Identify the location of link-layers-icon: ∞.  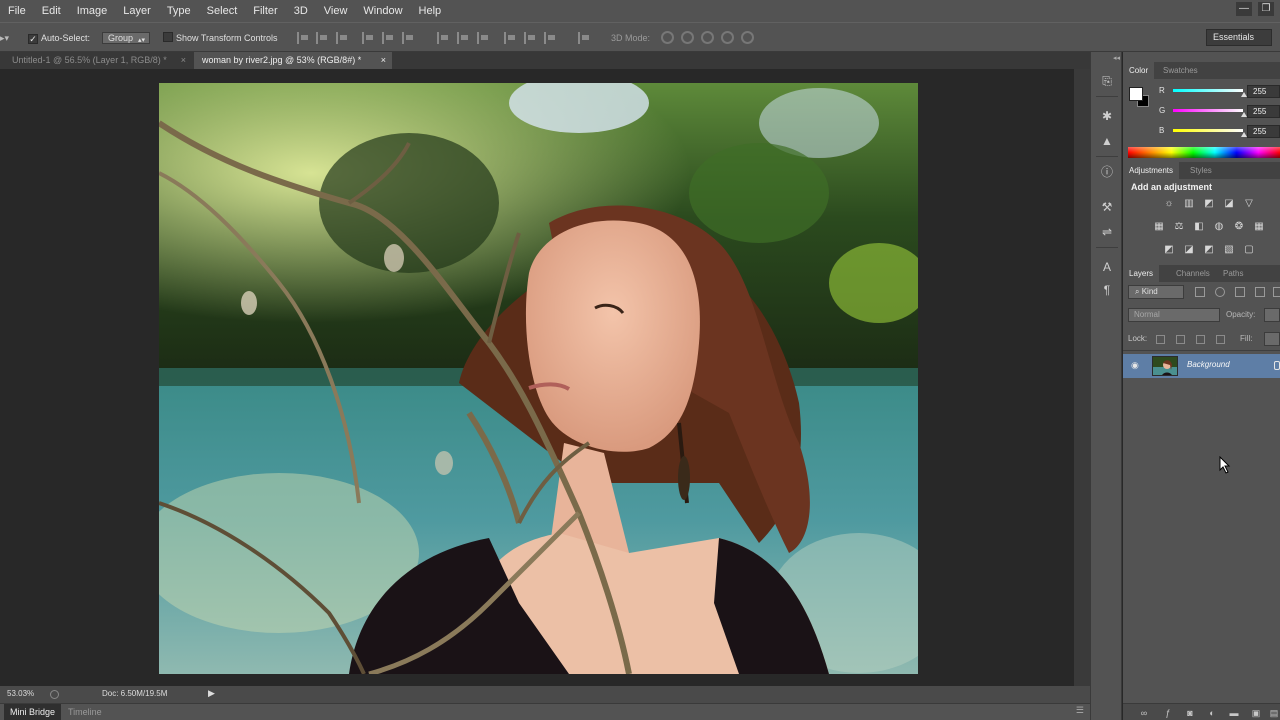
(1144, 713).